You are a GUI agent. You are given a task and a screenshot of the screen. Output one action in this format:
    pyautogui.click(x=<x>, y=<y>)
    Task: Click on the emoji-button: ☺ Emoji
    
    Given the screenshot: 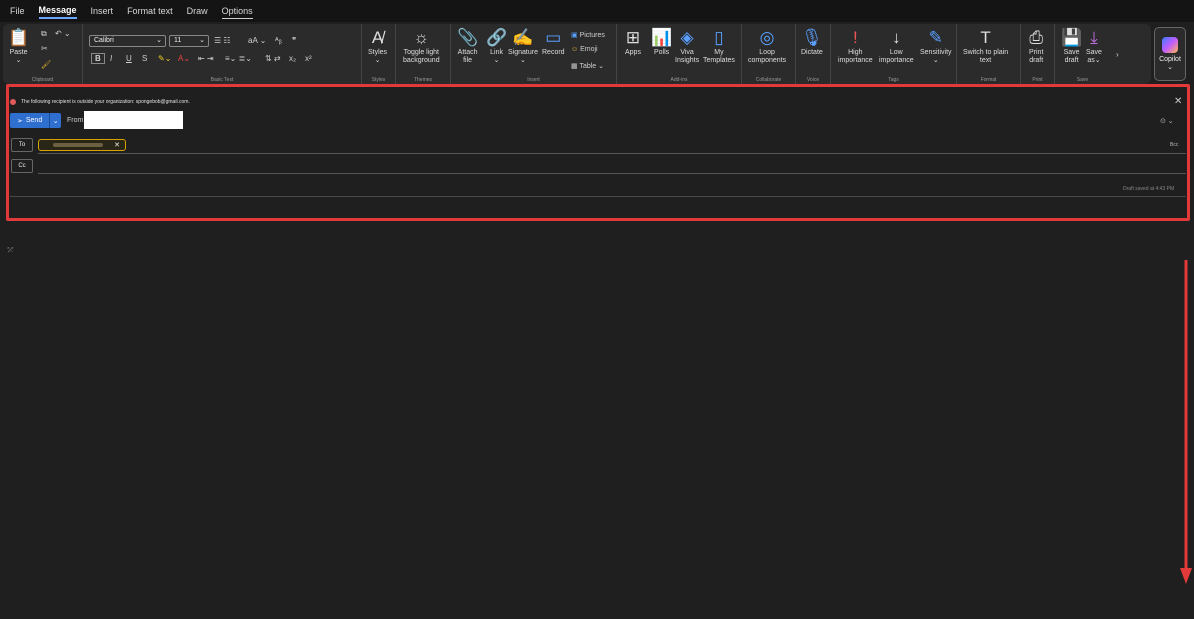 What is the action you would take?
    pyautogui.click(x=584, y=49)
    